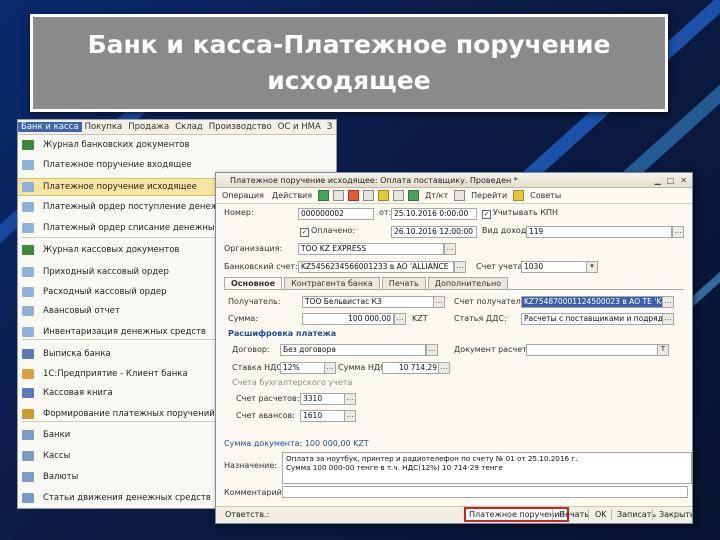 The width and height of the screenshot is (720, 540). Describe the element at coordinates (148, 127) in the screenshot. I see `menubar-item-sales: Продажа` at that location.